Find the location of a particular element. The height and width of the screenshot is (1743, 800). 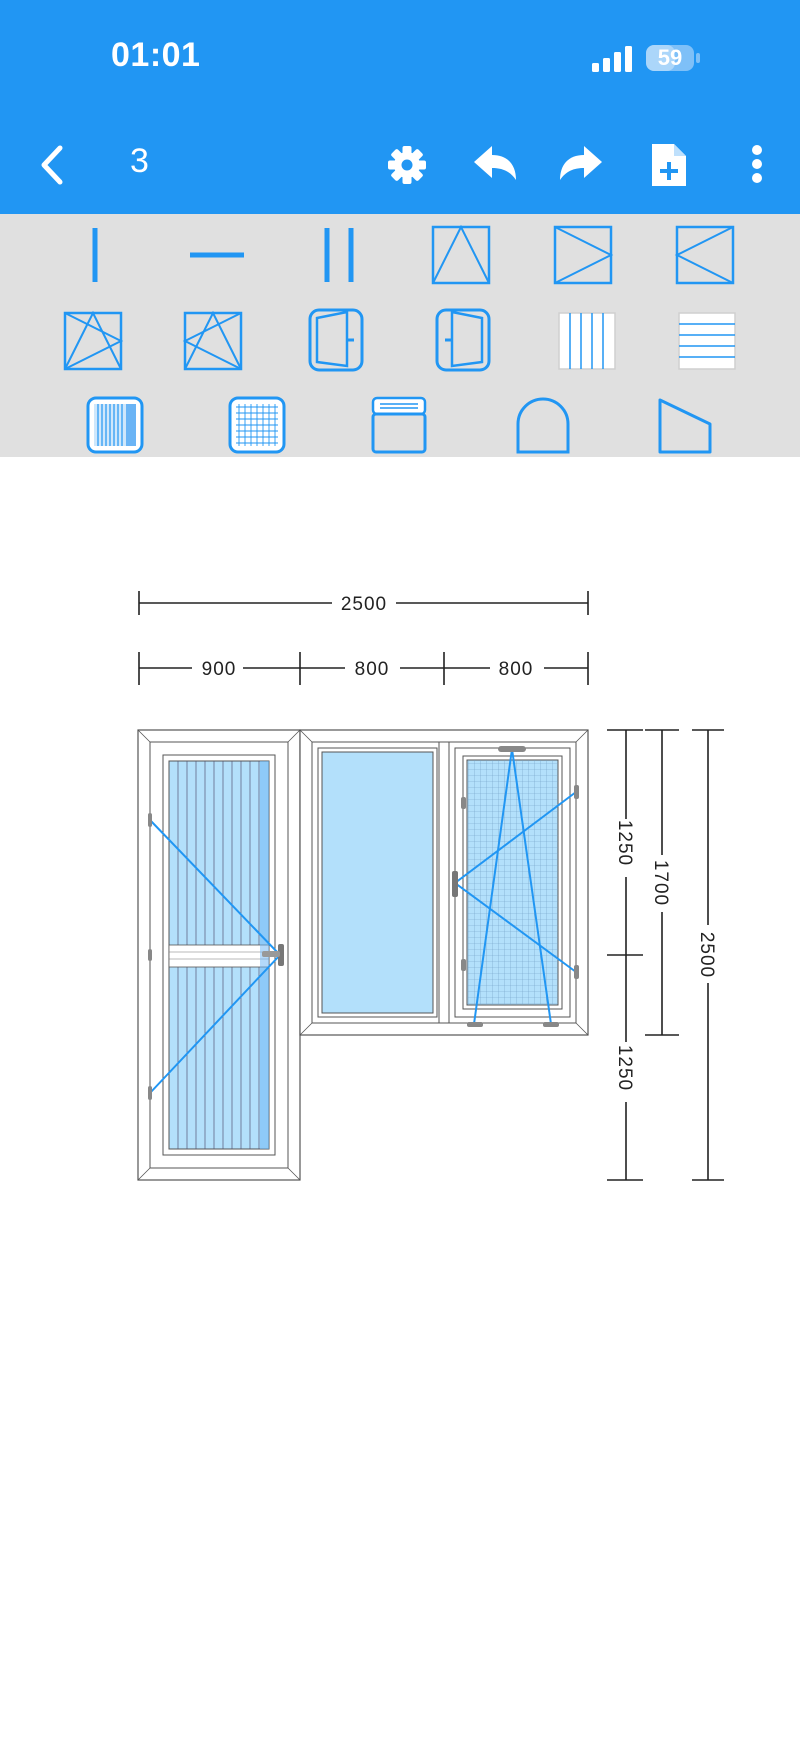

arch-tool is located at coordinates (543, 425).